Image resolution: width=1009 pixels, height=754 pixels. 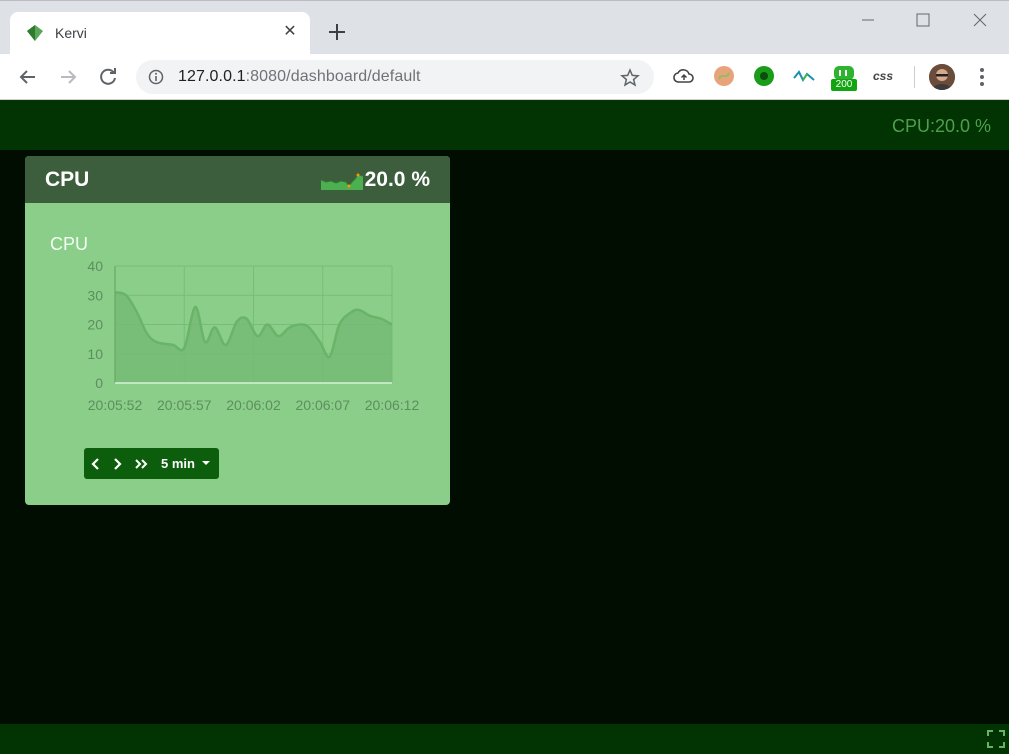 What do you see at coordinates (151, 463) in the screenshot?
I see `time-range-control: 5 min` at bounding box center [151, 463].